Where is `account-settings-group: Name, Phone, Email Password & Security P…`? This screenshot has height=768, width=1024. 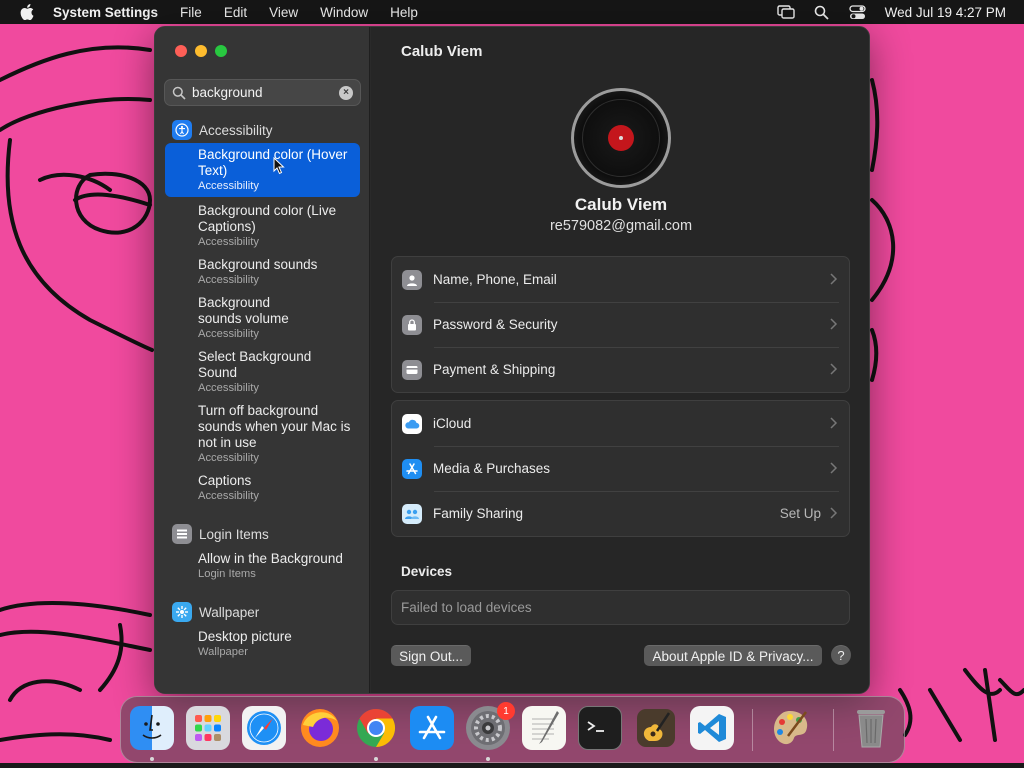 account-settings-group: Name, Phone, Email Password & Security P… is located at coordinates (620, 324).